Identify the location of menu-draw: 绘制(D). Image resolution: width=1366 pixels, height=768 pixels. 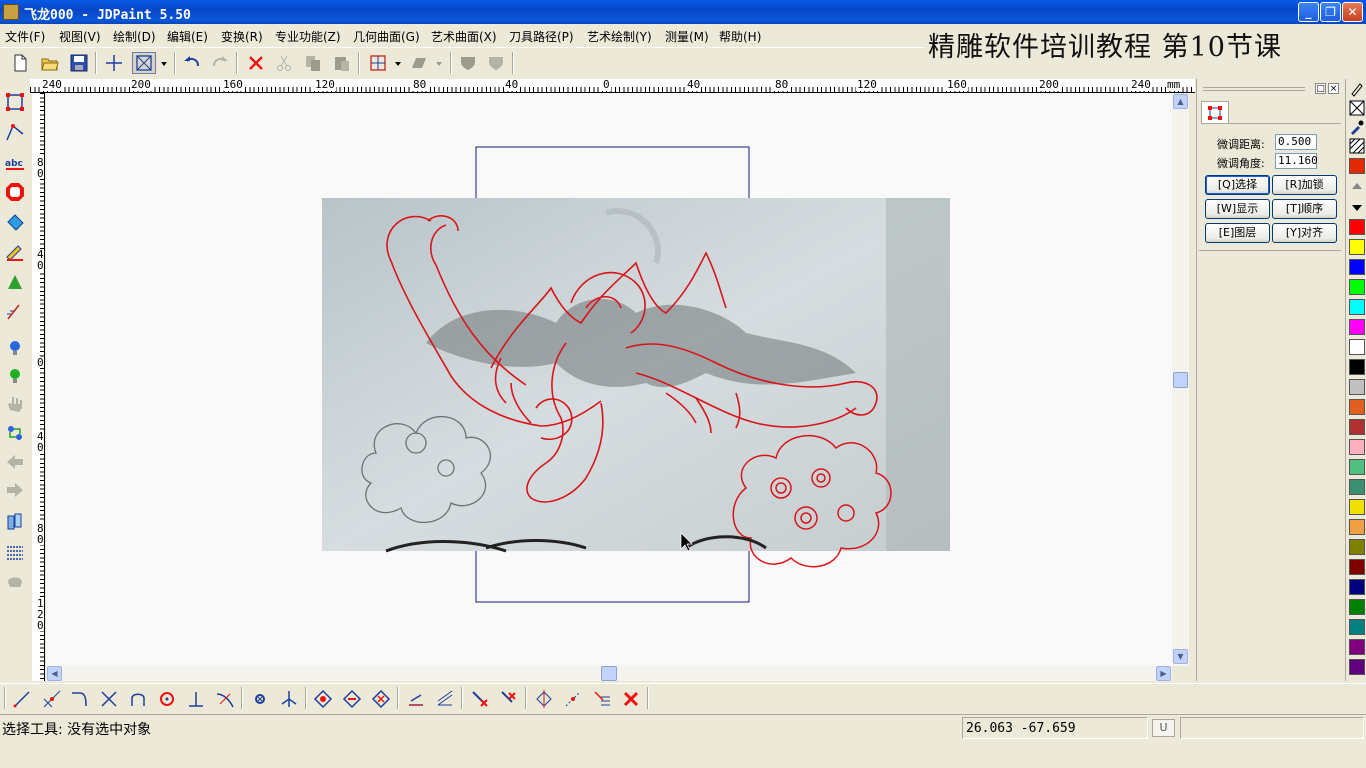
(134, 36).